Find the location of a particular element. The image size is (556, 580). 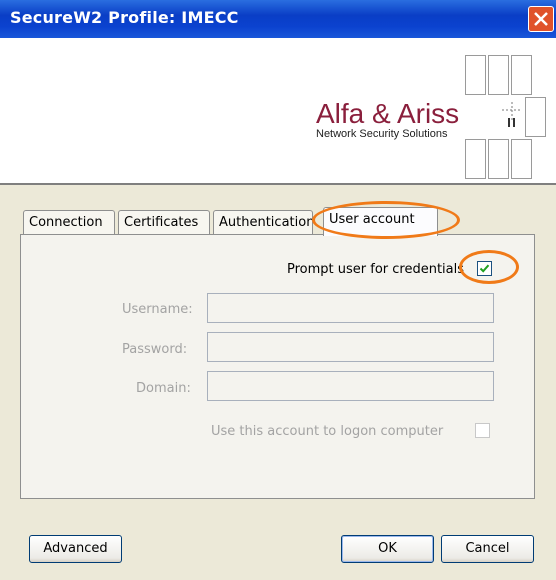

domain-label: Domain: is located at coordinates (163, 388).